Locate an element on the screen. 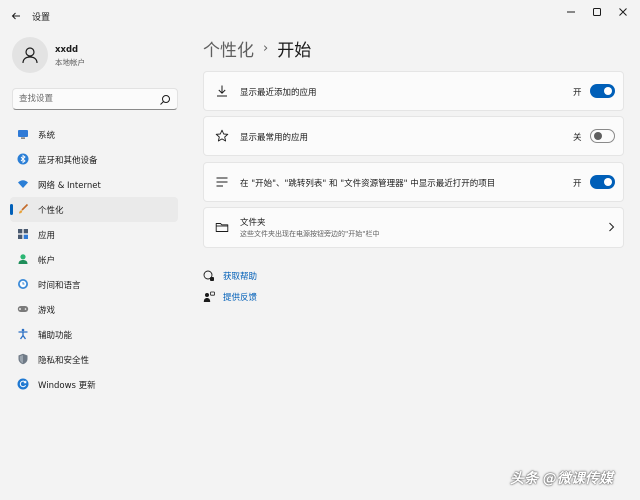 The image size is (640, 500). person-icon is located at coordinates (30, 55).